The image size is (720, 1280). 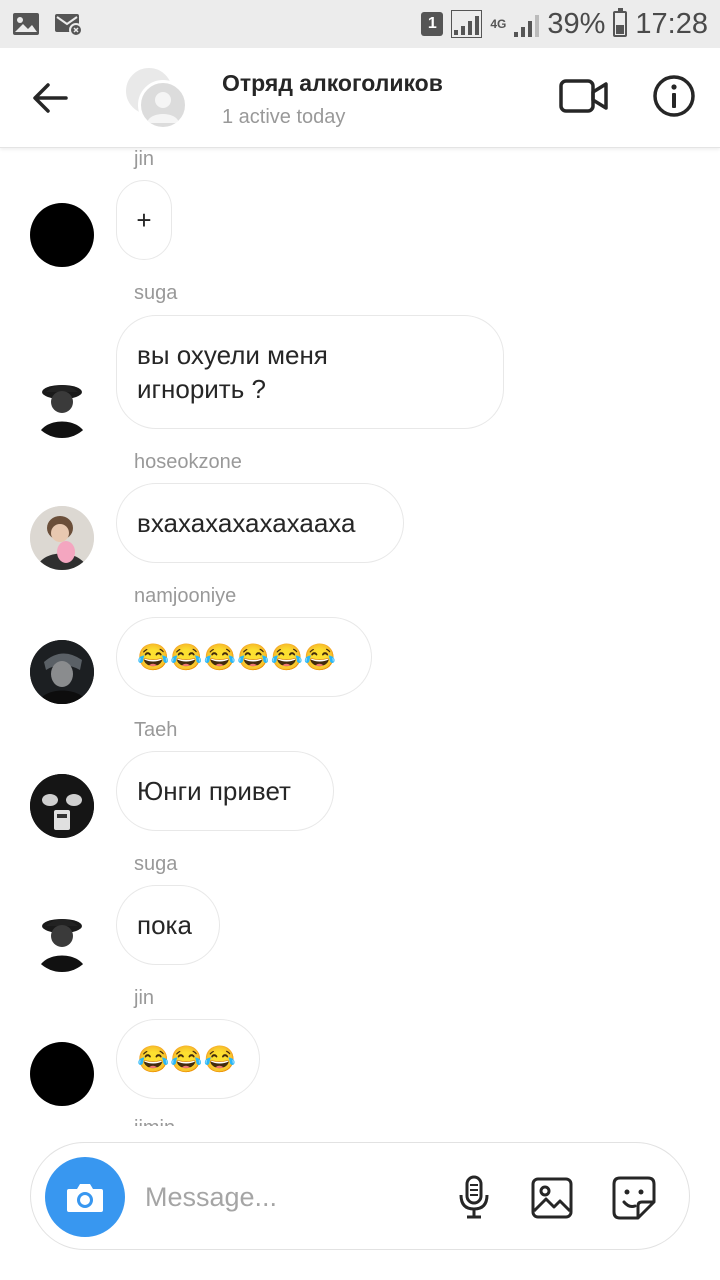 I want to click on sender-name: hoseokzone, so click(x=188, y=462).